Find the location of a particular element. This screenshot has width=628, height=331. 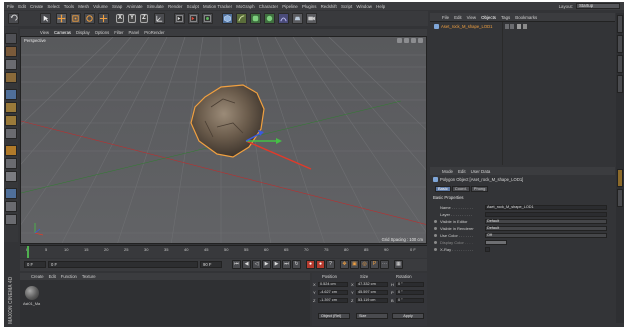

end-frame-field: 90 F is located at coordinates (211, 264).